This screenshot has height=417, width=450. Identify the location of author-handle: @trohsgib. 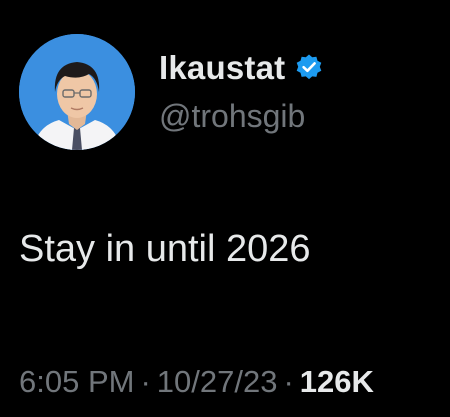
(232, 116).